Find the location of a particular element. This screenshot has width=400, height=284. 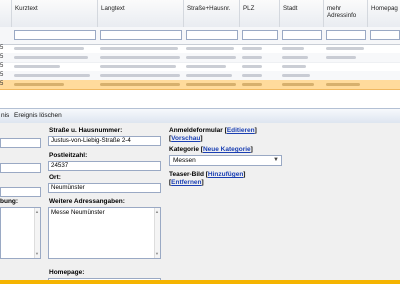

street-label: Straße u. Hausnummer: is located at coordinates (86, 130).